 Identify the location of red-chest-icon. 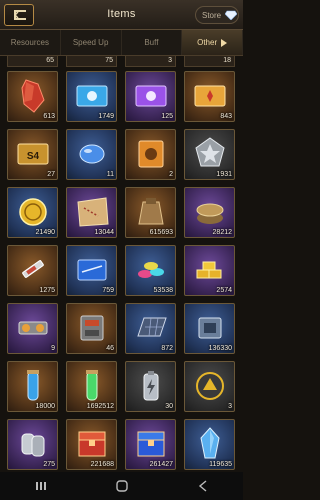
(92, 444).